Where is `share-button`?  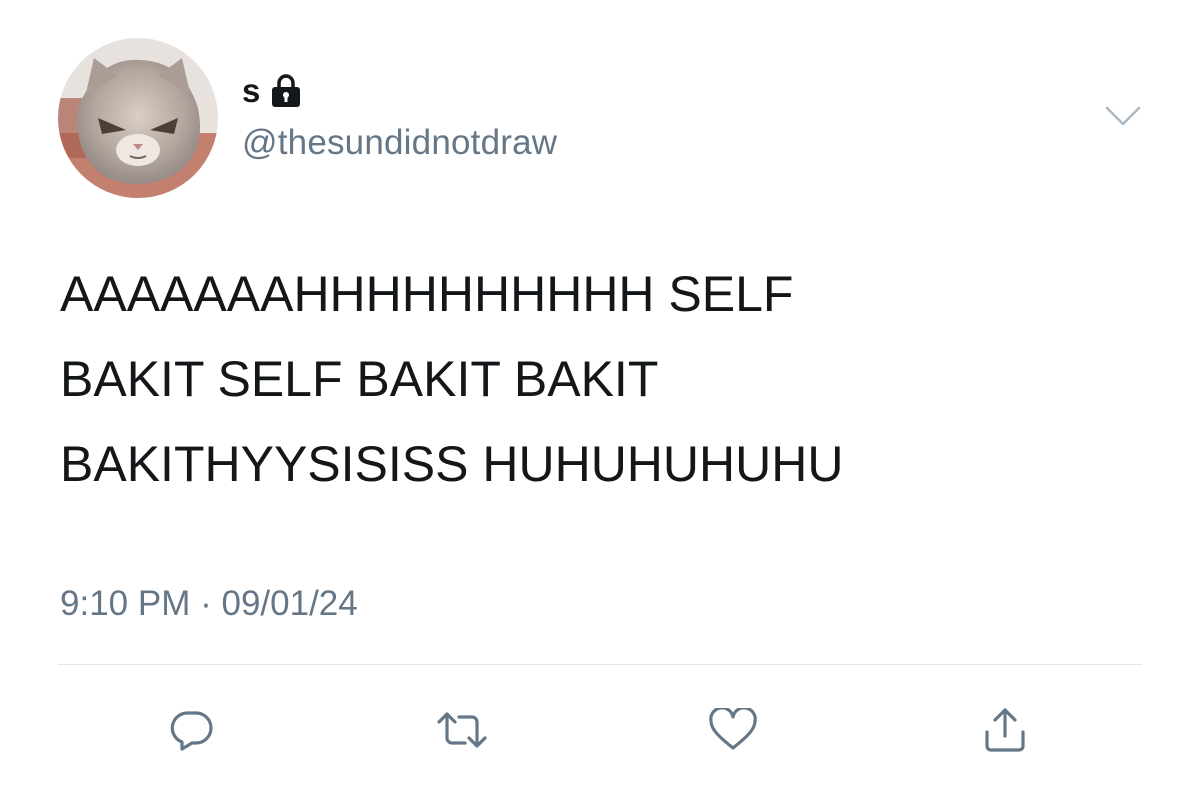 share-button is located at coordinates (1005, 730).